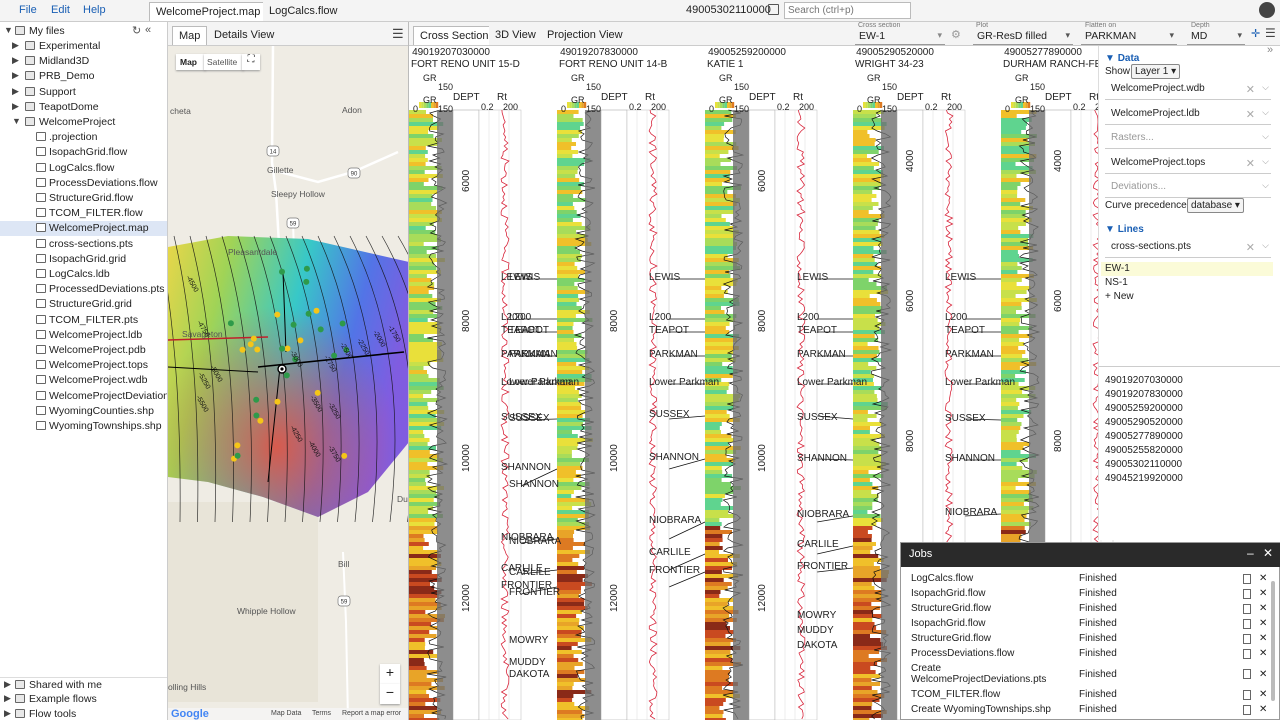 This screenshot has width=1280, height=720. What do you see at coordinates (83, 713) in the screenshot?
I see `tree-flow-tools: ▶ Flow tools` at bounding box center [83, 713].